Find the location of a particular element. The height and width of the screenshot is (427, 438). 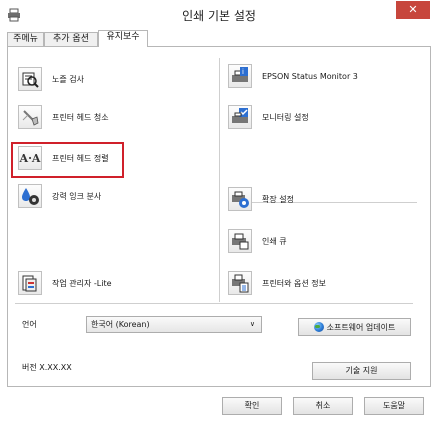

nozzle-check-item: 노즐 검사 is located at coordinates (51, 79).